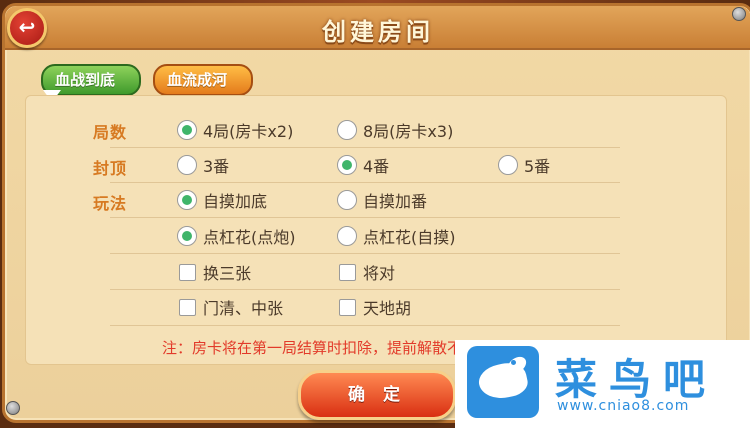 The image size is (750, 428). What do you see at coordinates (537, 166) in the screenshot?
I see `option-label: 5番` at bounding box center [537, 166].